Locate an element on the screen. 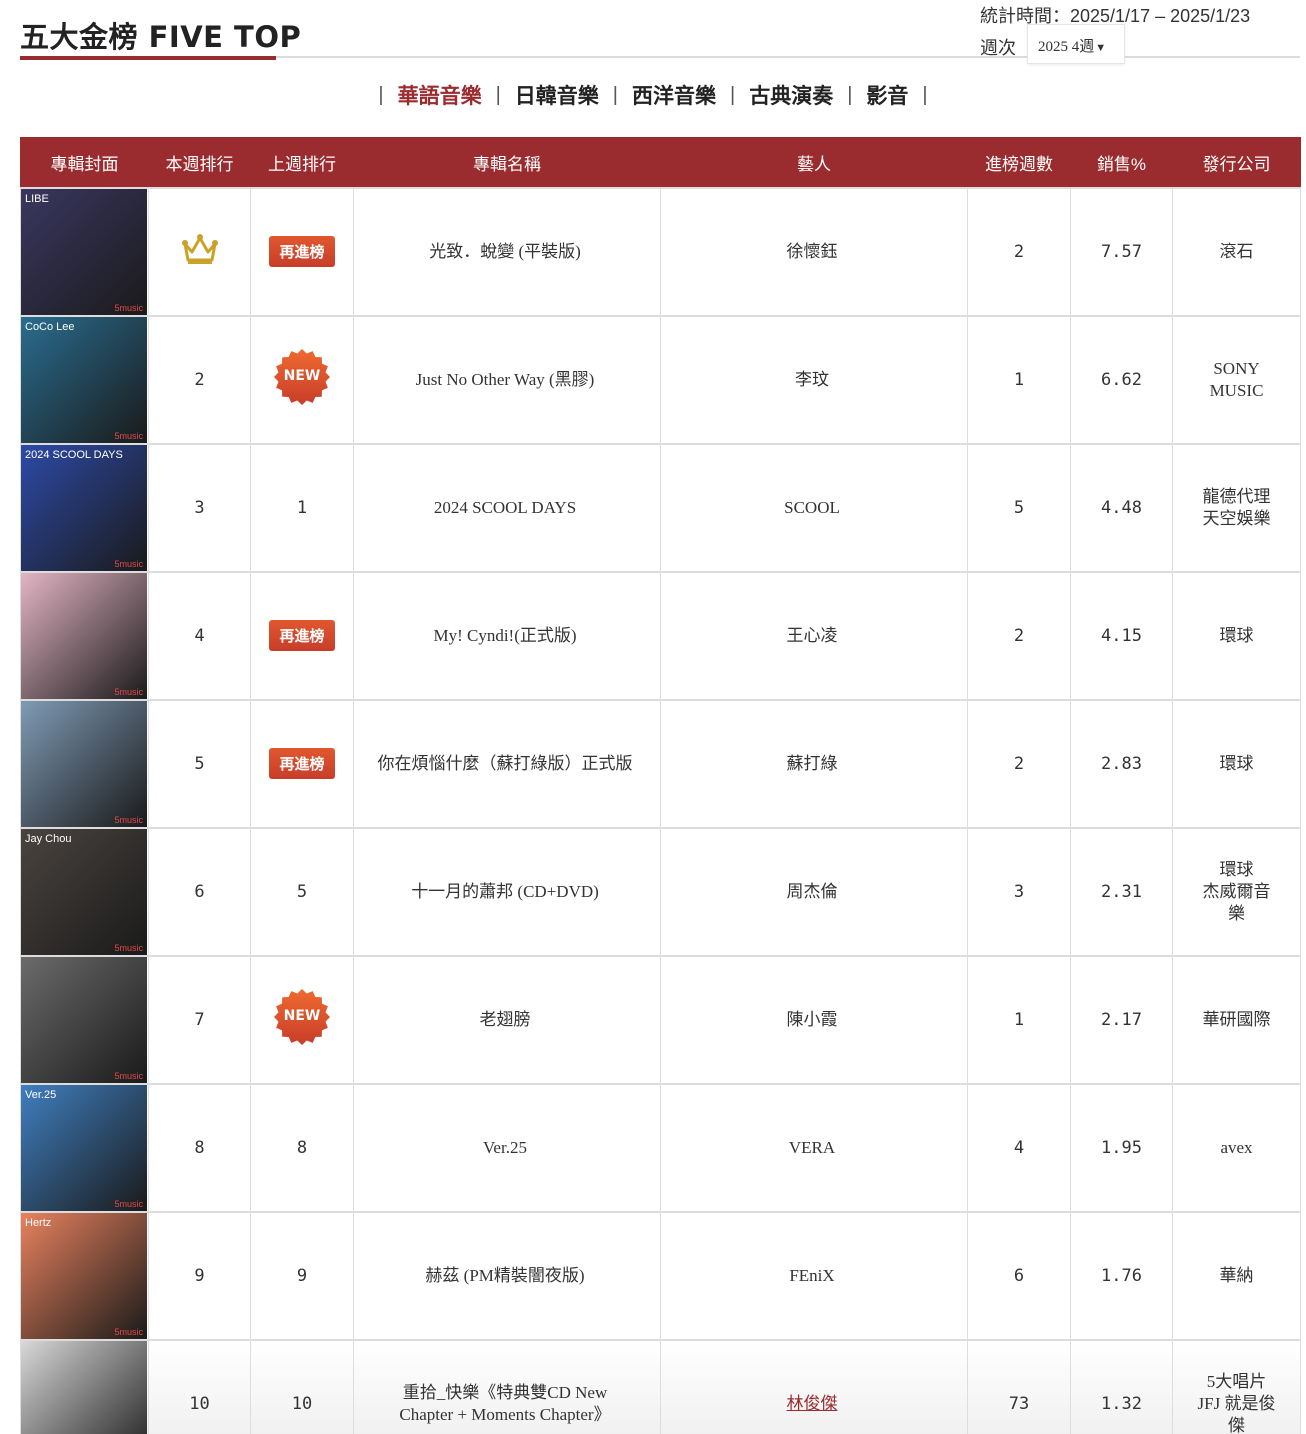  tab-3: 古典演奏 is located at coordinates (791, 95).